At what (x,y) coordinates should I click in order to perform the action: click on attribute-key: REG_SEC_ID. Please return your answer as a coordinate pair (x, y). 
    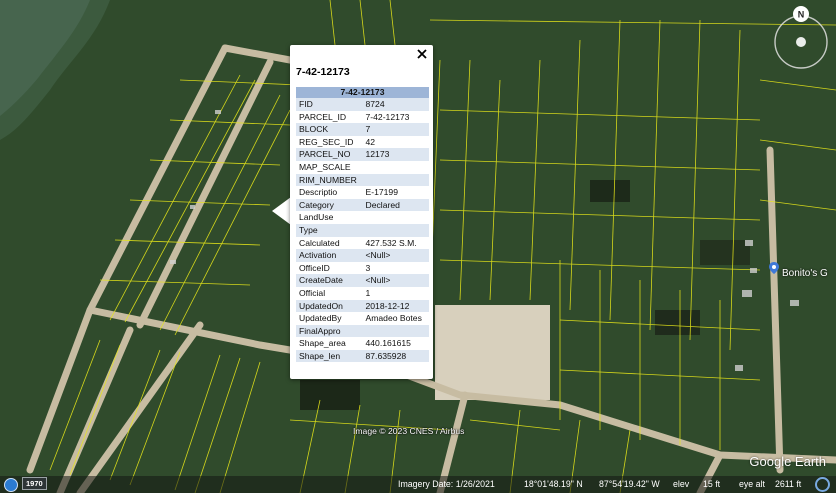
    Looking at the image, I should click on (329, 142).